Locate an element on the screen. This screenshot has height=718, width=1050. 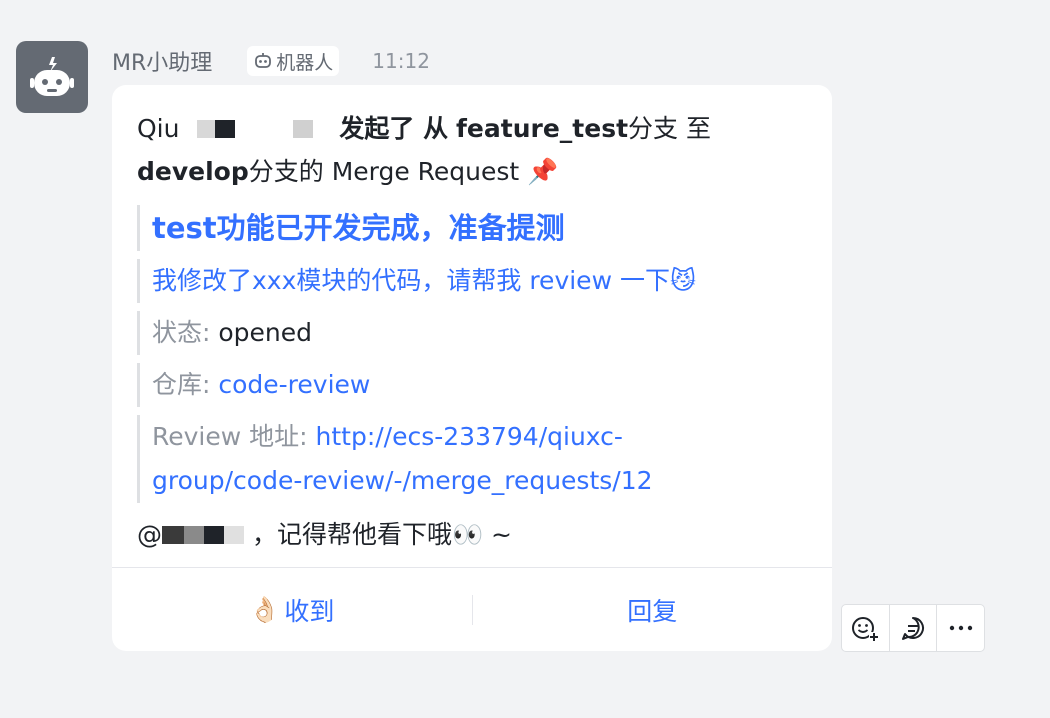
mr-title: test功能已开发完成，准备提测 is located at coordinates (477, 228).